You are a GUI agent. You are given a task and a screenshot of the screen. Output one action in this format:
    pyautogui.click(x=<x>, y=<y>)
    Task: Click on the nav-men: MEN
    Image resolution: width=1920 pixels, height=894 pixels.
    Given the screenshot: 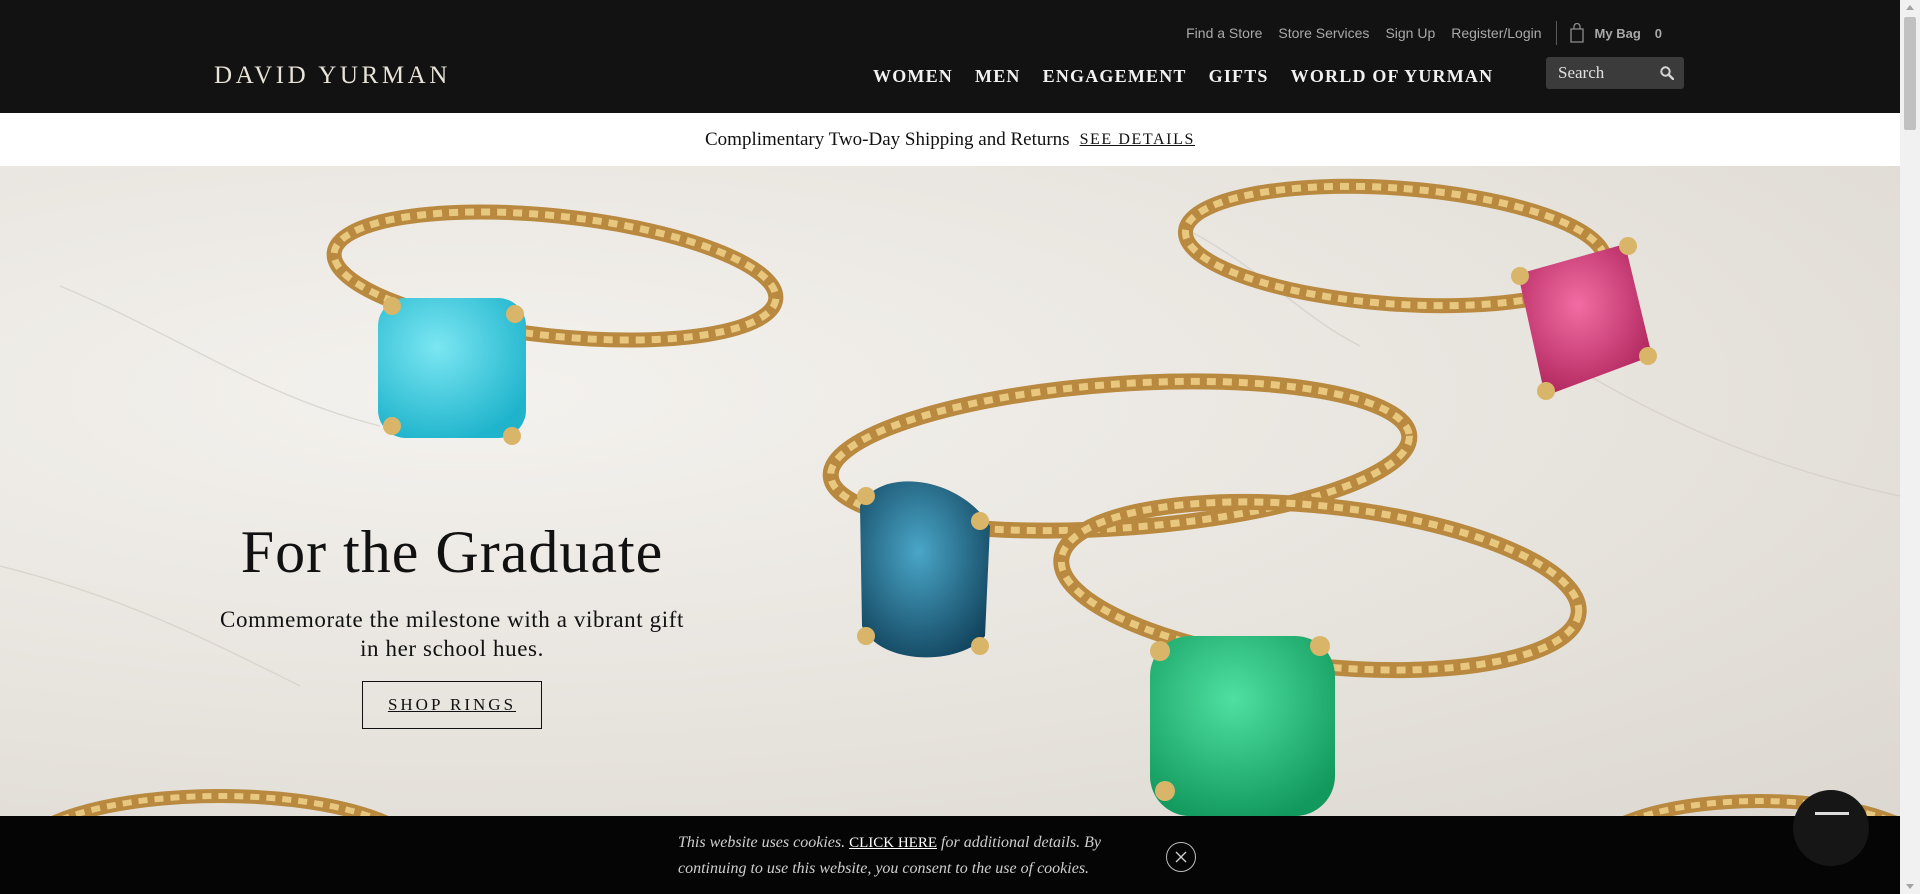 What is the action you would take?
    pyautogui.click(x=998, y=76)
    